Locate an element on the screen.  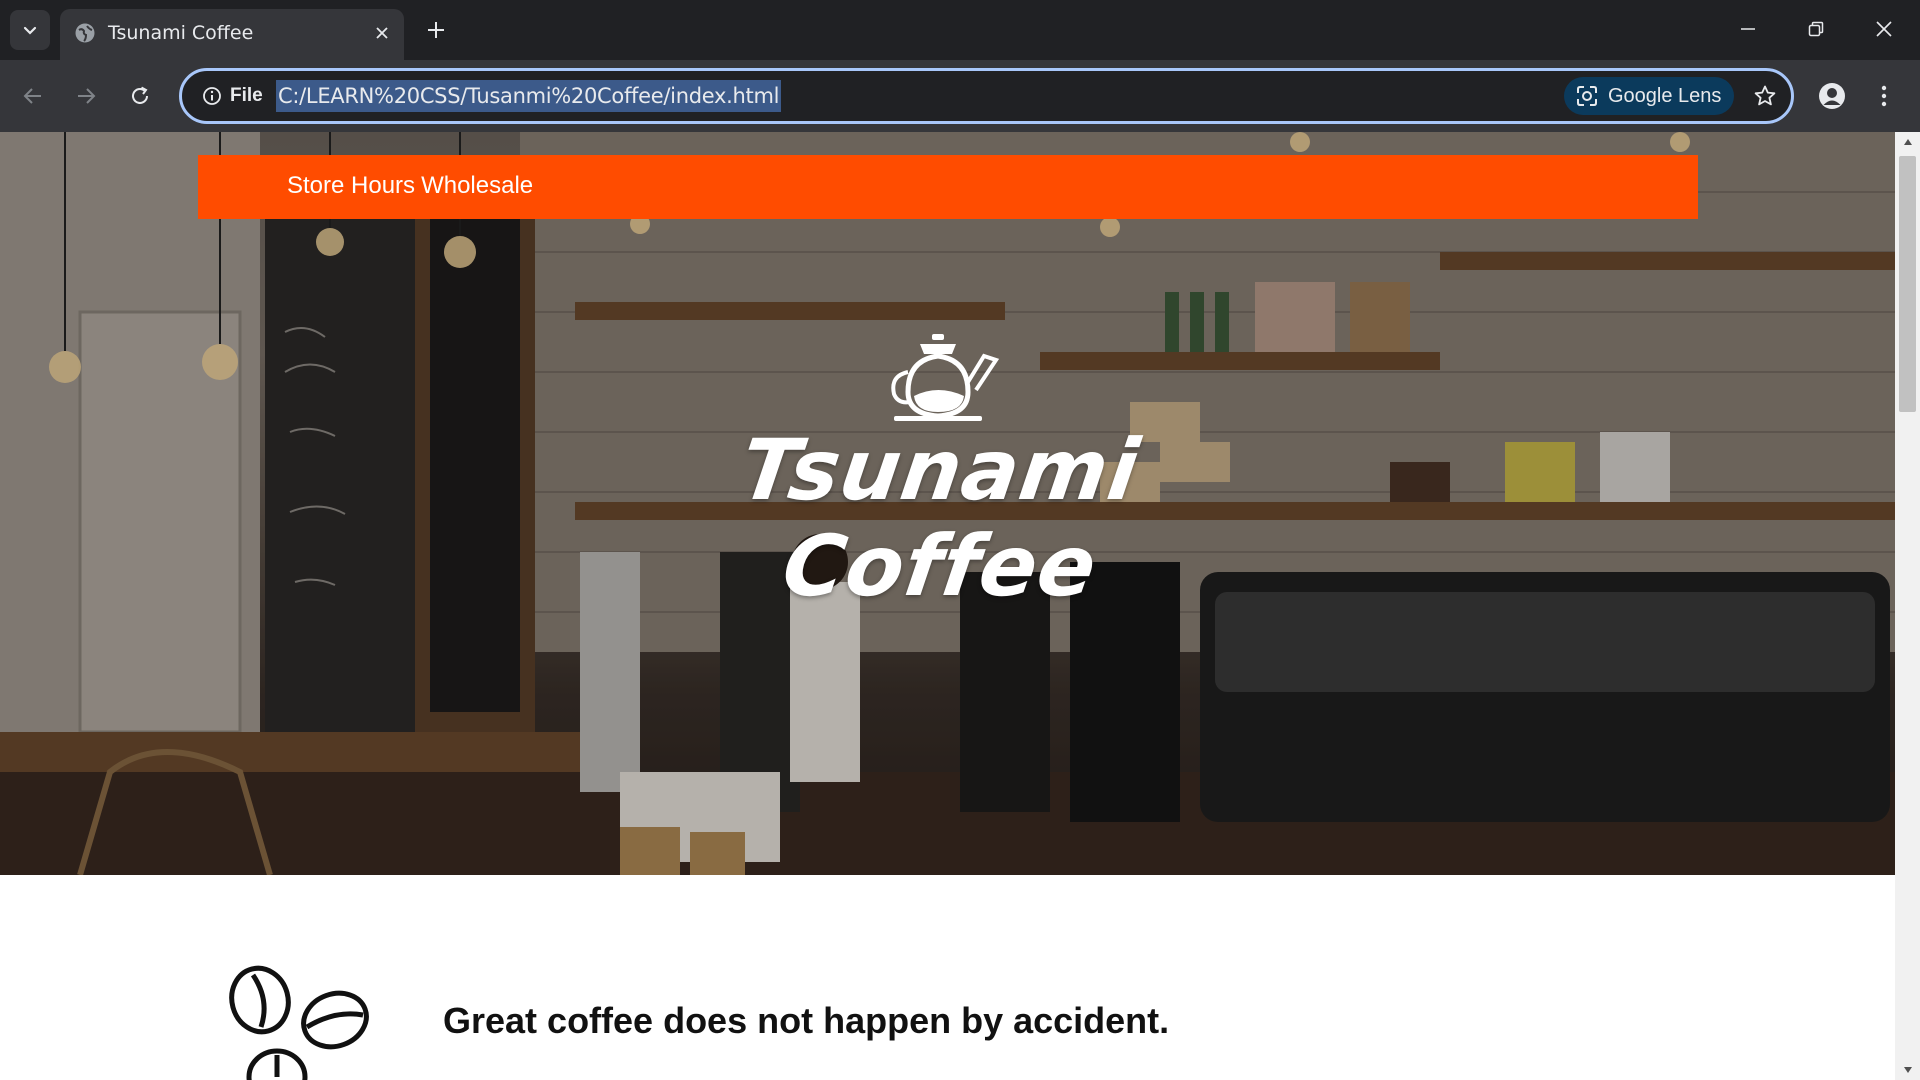
google-lens-button: Google Lens is located at coordinates (1649, 96).